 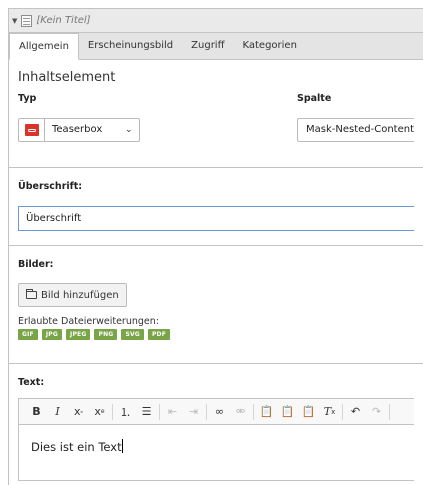 I want to click on tab-erscheinungsbild: Erscheinungsbild, so click(x=130, y=46).